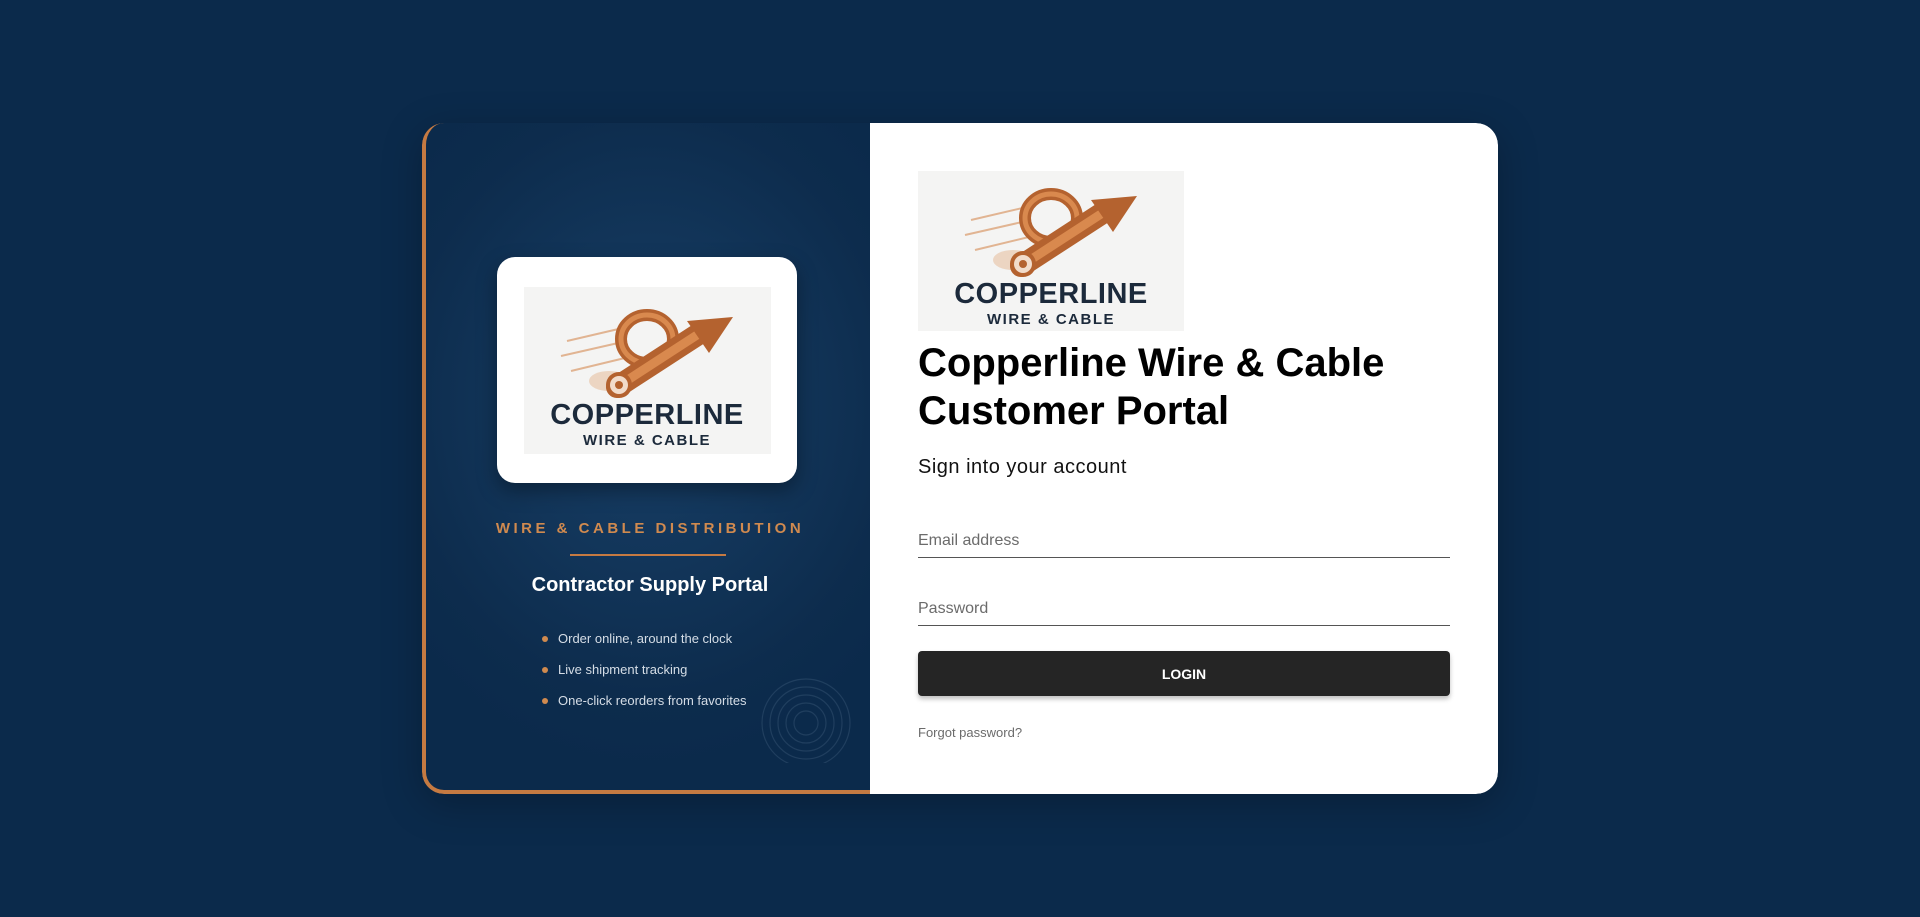 The image size is (1920, 917). Describe the element at coordinates (648, 555) in the screenshot. I see `tagline-divider` at that location.